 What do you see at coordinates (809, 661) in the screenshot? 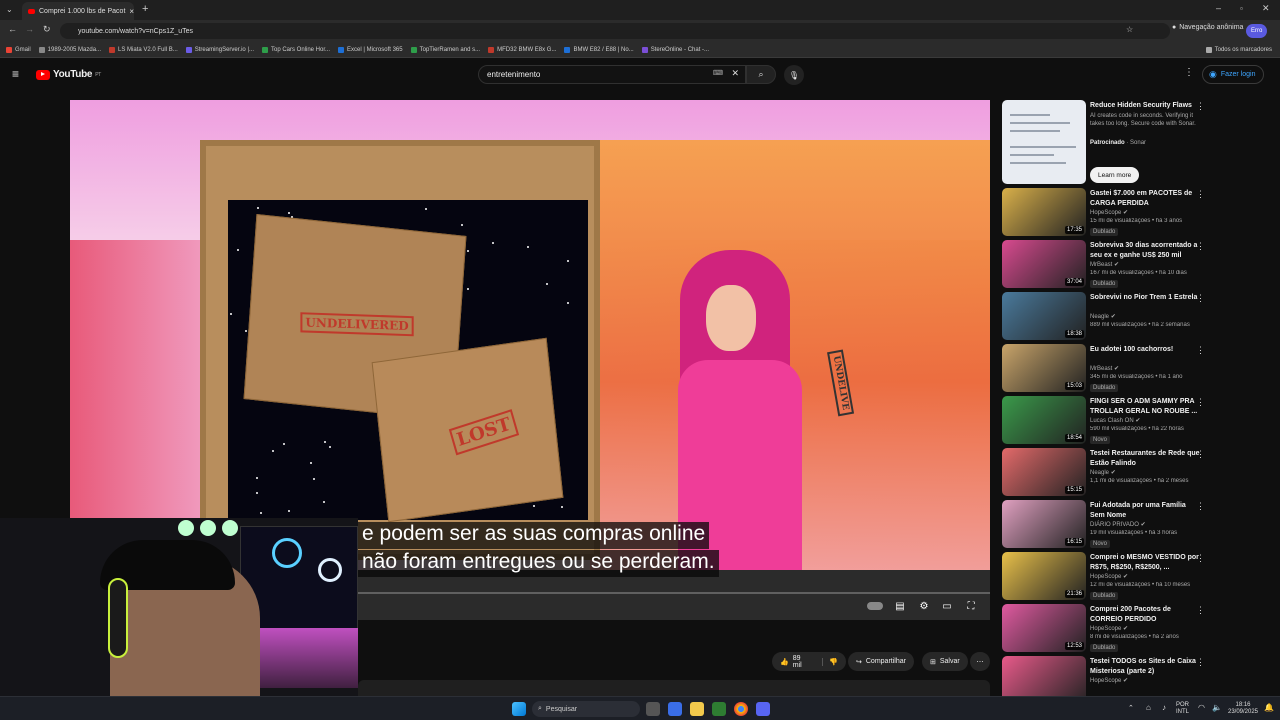
I see `like-button: 👍 89 mil 👎` at bounding box center [809, 661].